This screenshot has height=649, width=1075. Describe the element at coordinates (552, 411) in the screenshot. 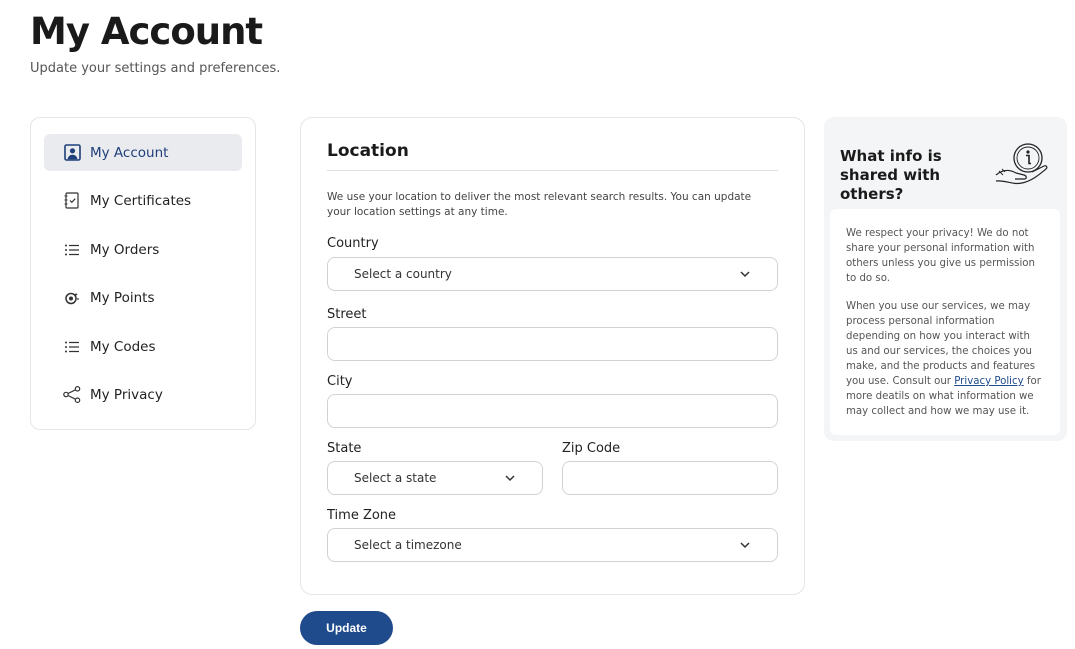

I see `city-input` at that location.